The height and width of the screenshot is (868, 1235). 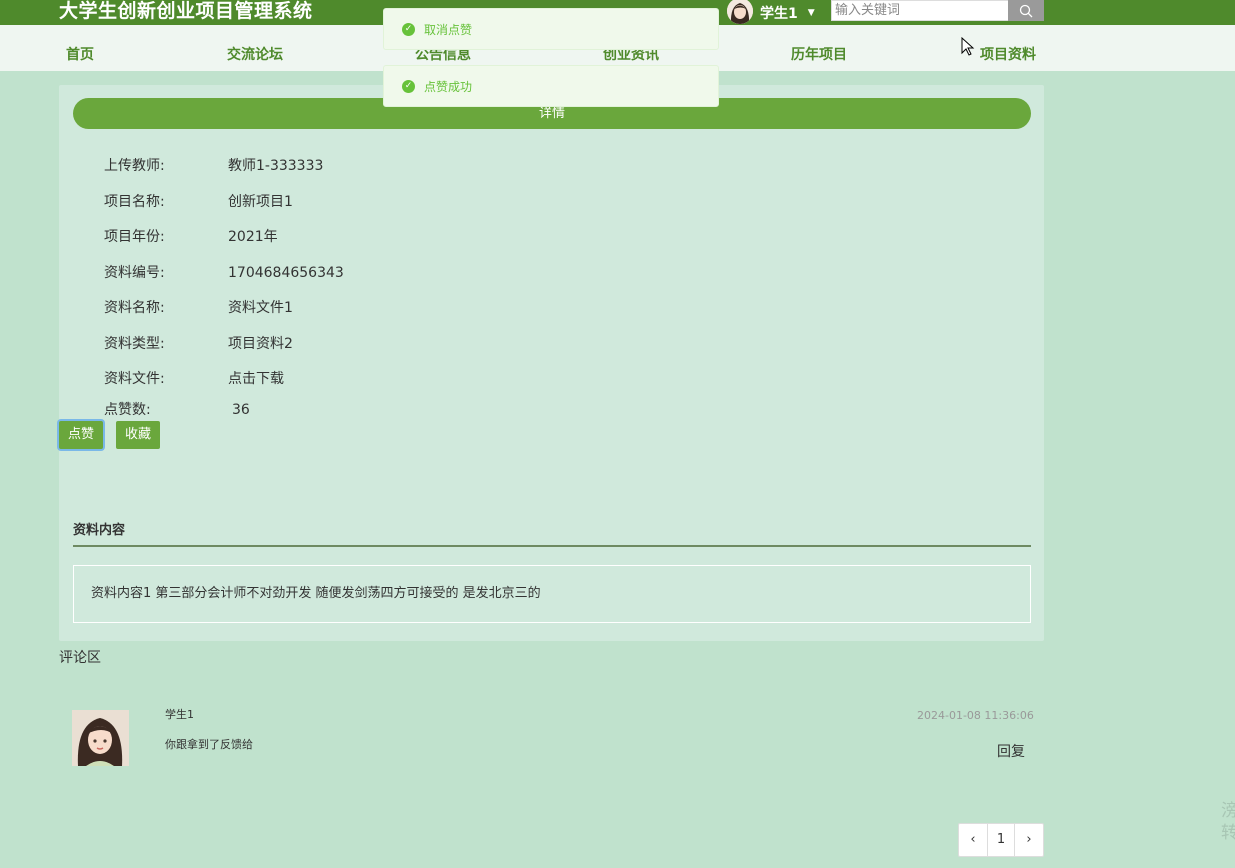 I want to click on comment-time: 2024-01-08 11:36:06, so click(x=975, y=715).